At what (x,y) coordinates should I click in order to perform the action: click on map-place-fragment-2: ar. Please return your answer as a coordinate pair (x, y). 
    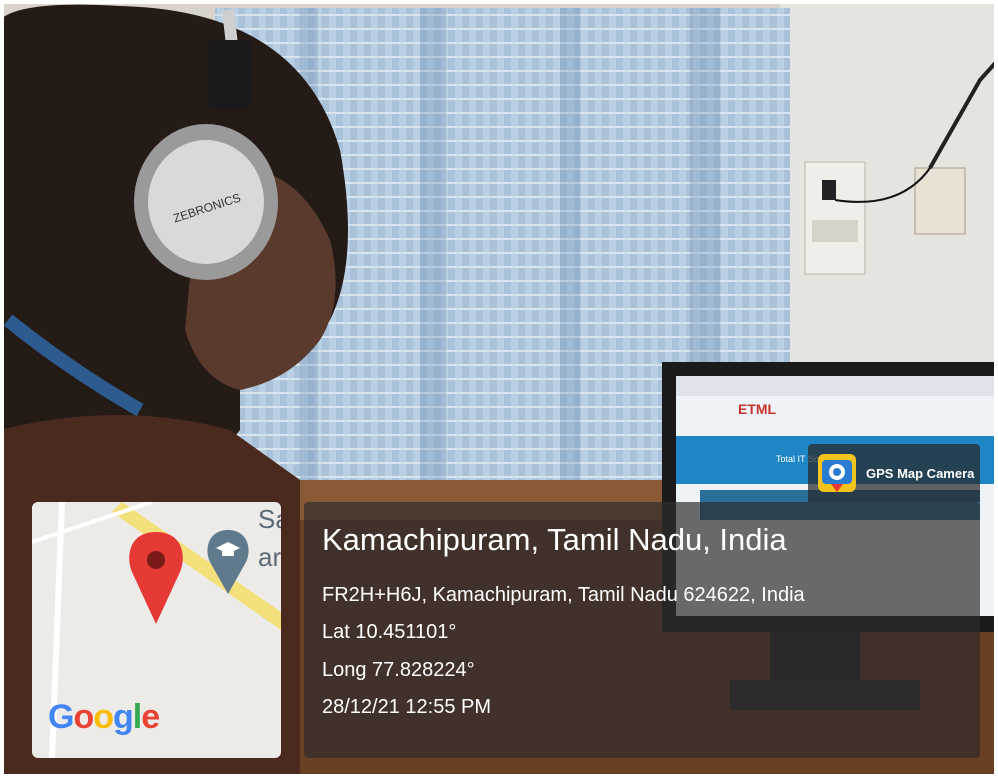
    Looking at the image, I should click on (269, 557).